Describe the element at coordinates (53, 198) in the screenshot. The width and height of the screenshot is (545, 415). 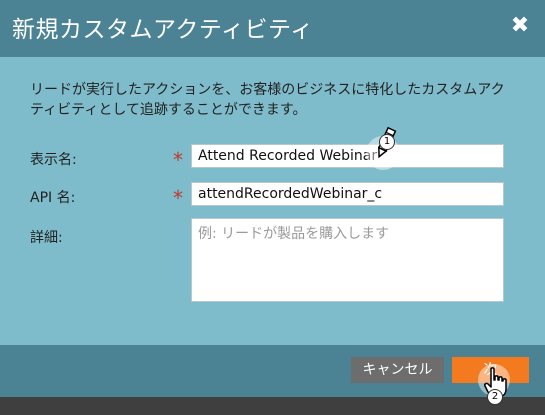
I see `api-name-label: API 名:` at that location.